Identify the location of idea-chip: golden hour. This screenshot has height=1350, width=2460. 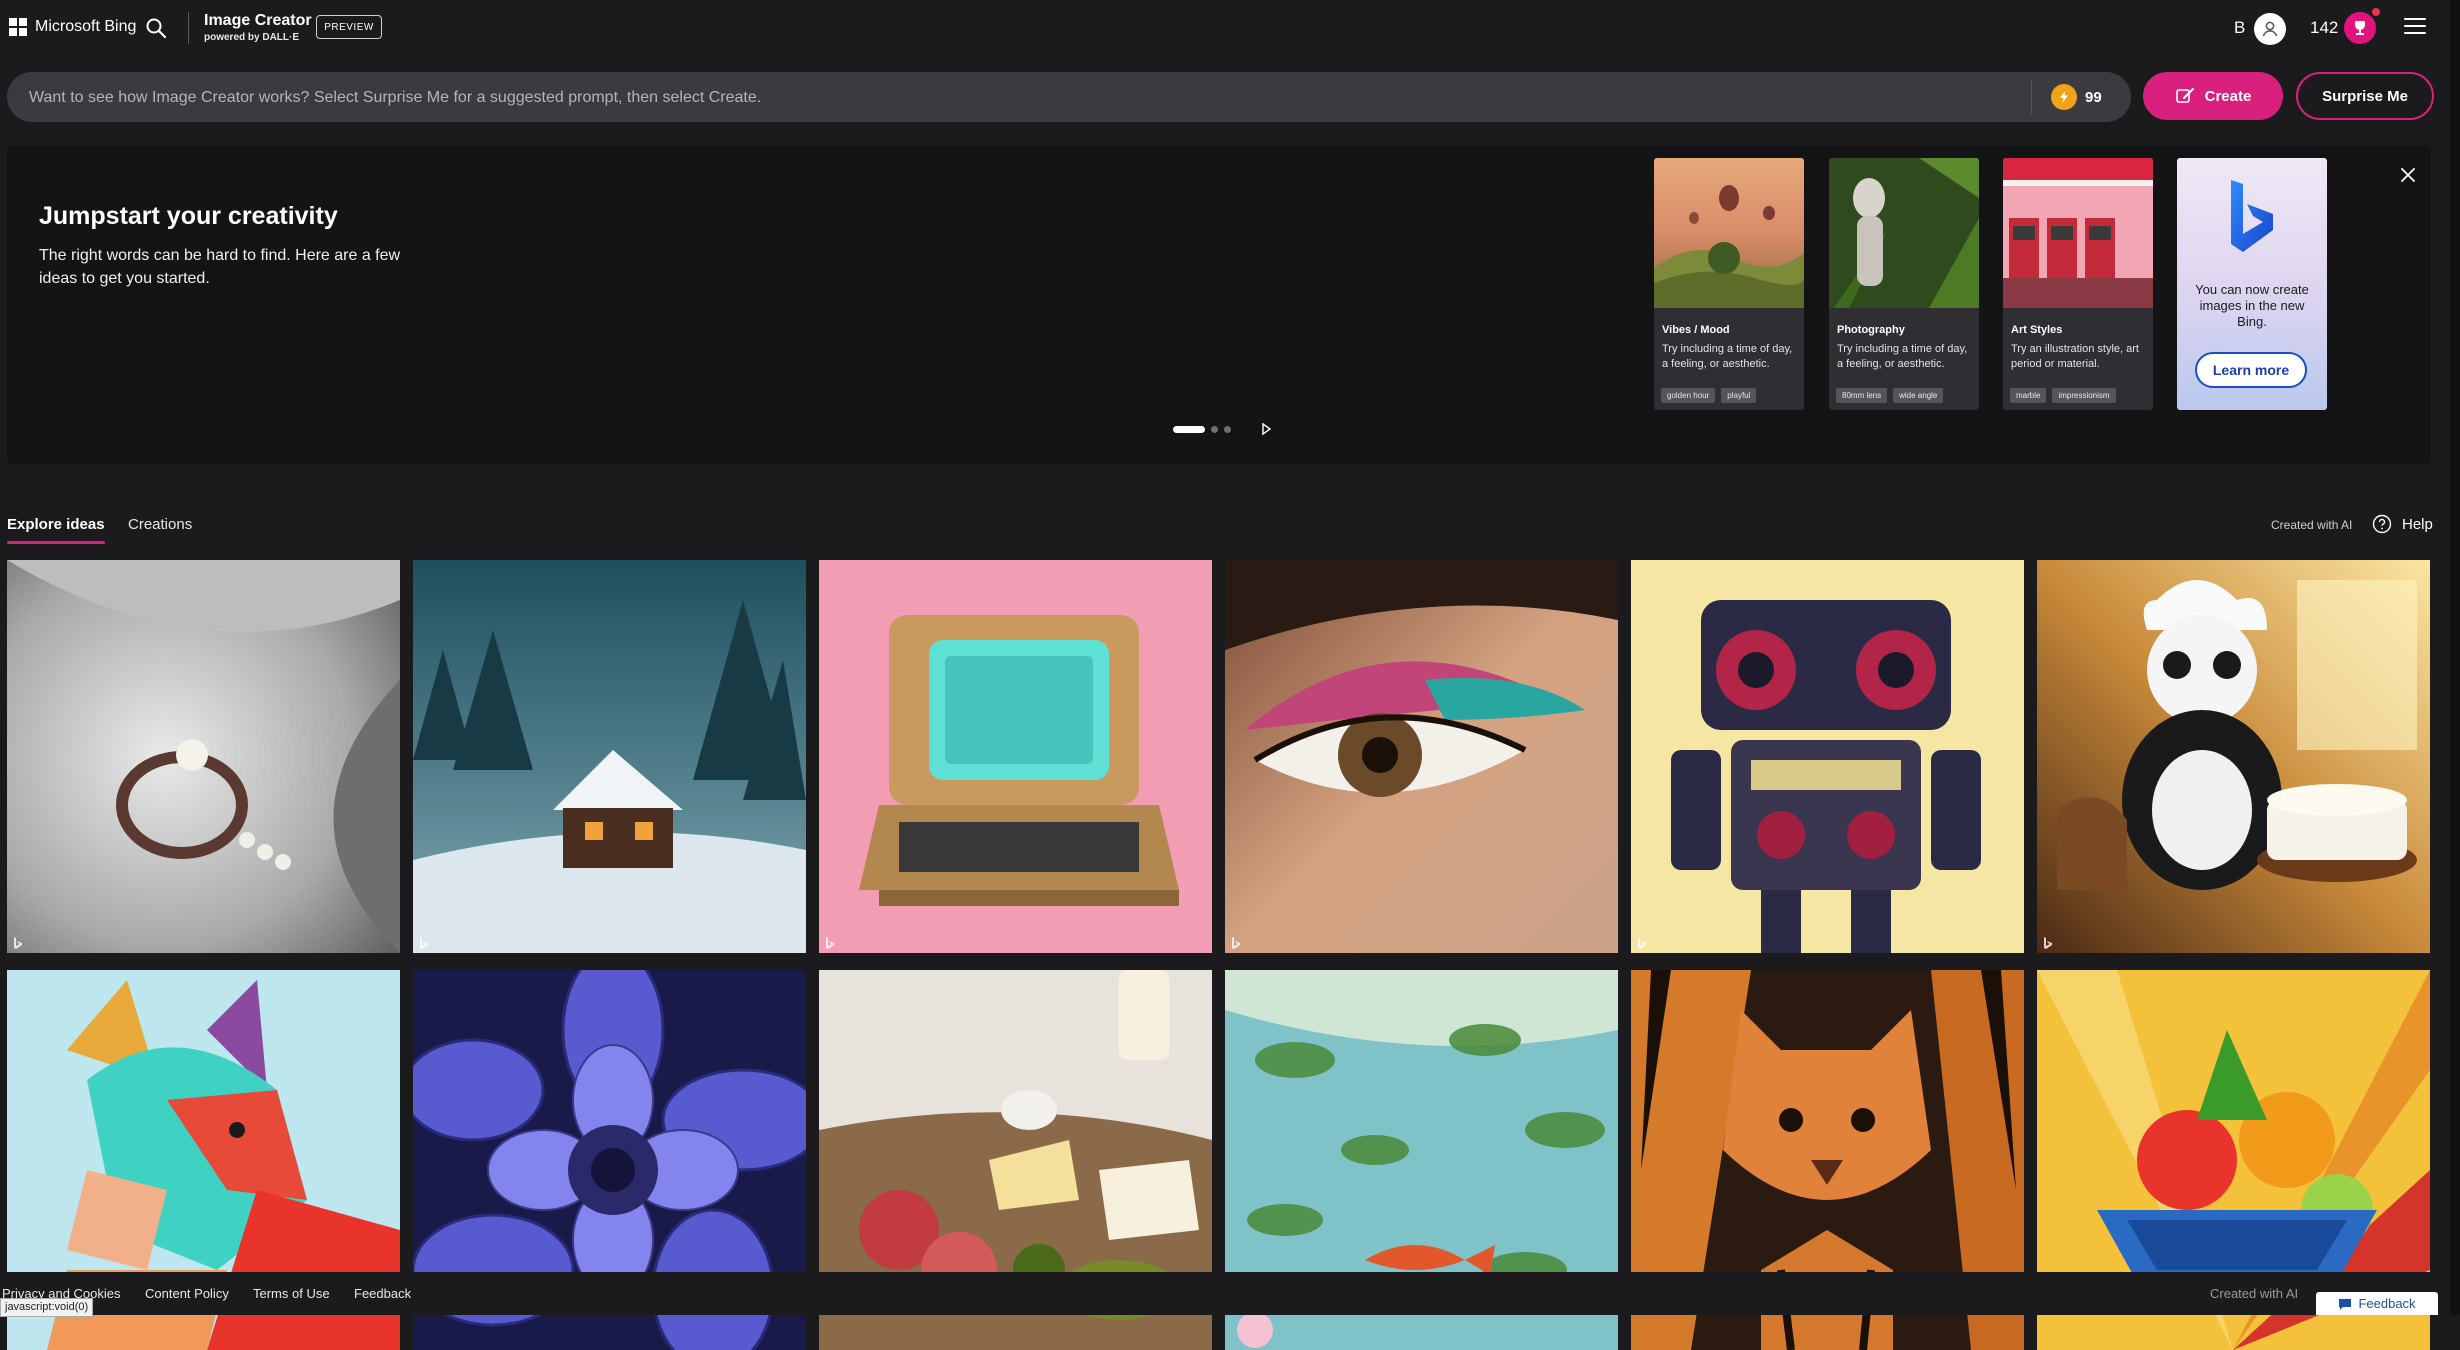
(1688, 395).